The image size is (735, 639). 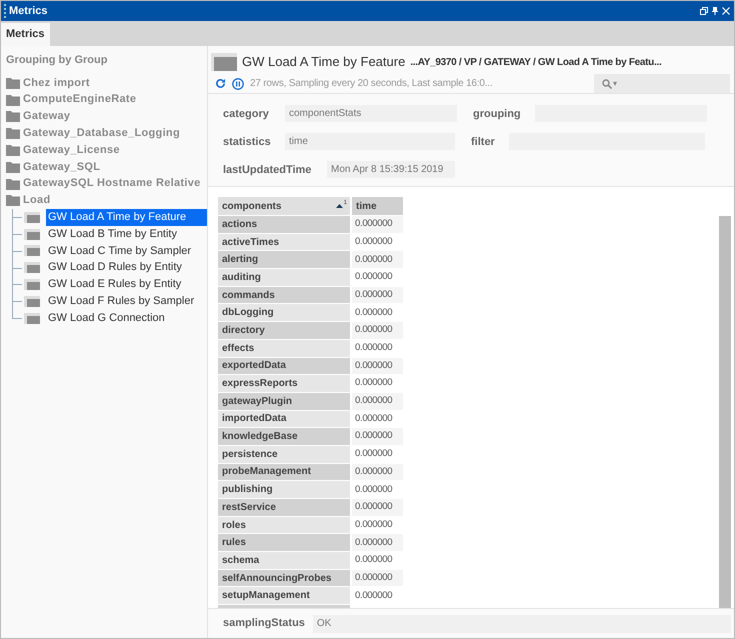 I want to click on field-label: lastUpdatedTime, so click(x=267, y=170).